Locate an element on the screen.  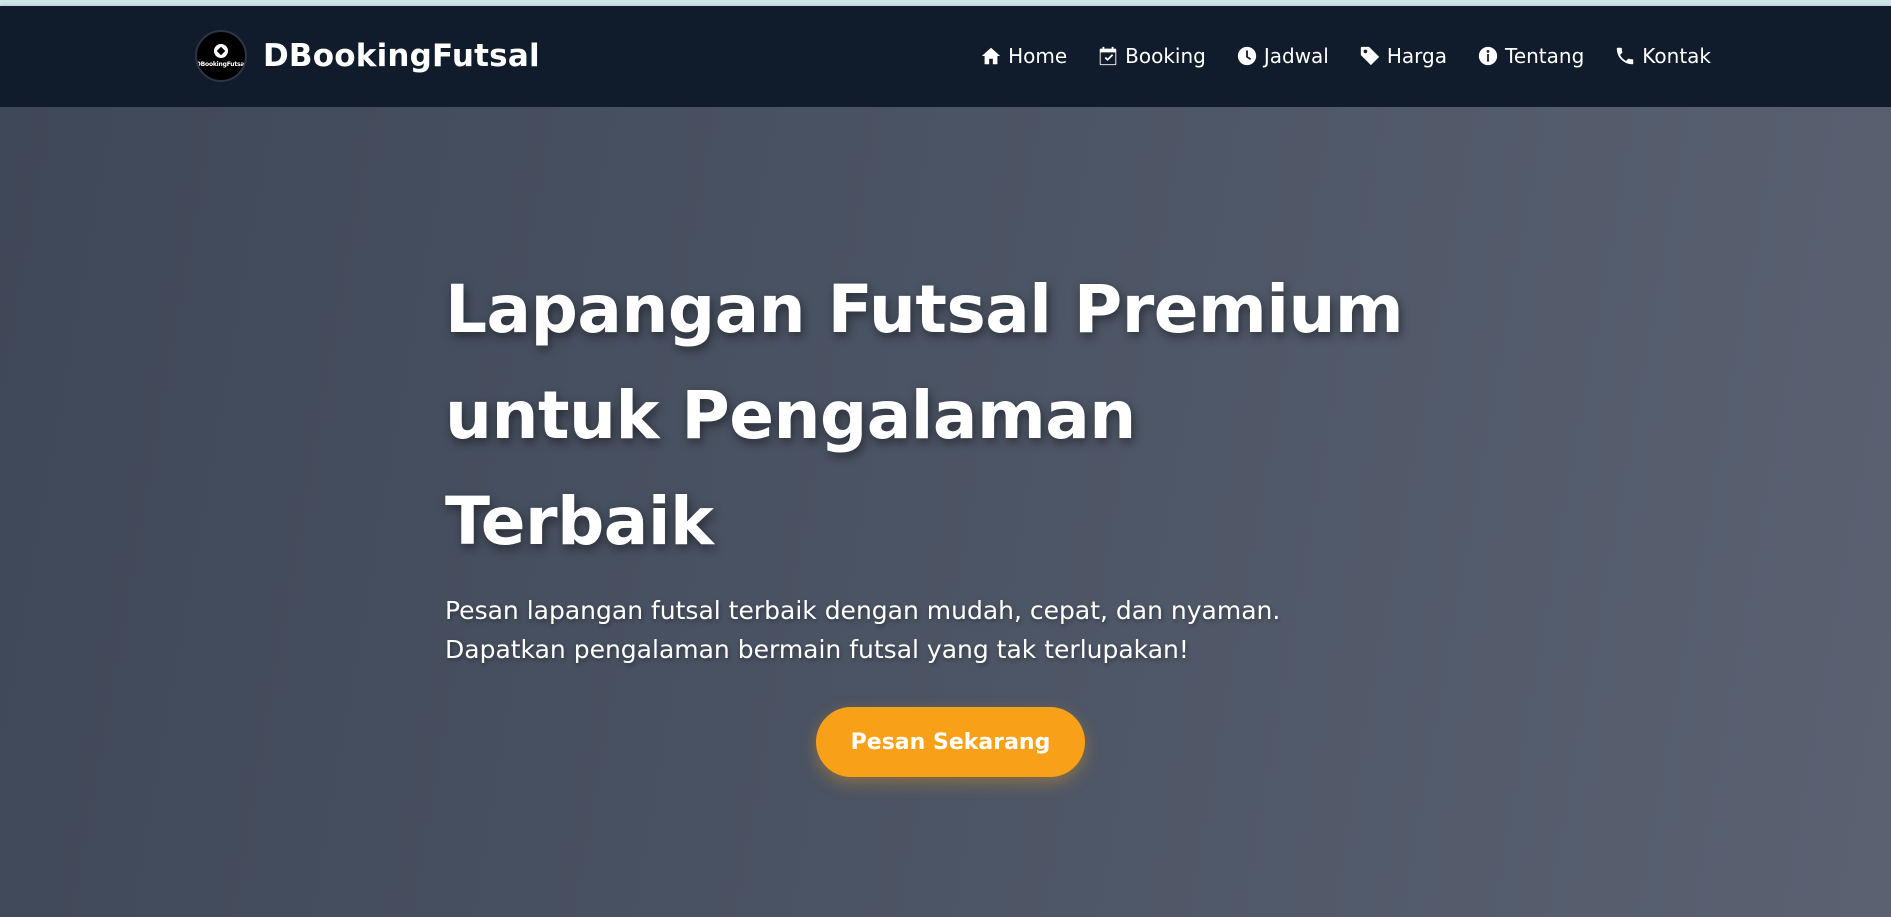
soccer-ball-icon is located at coordinates (221, 51).